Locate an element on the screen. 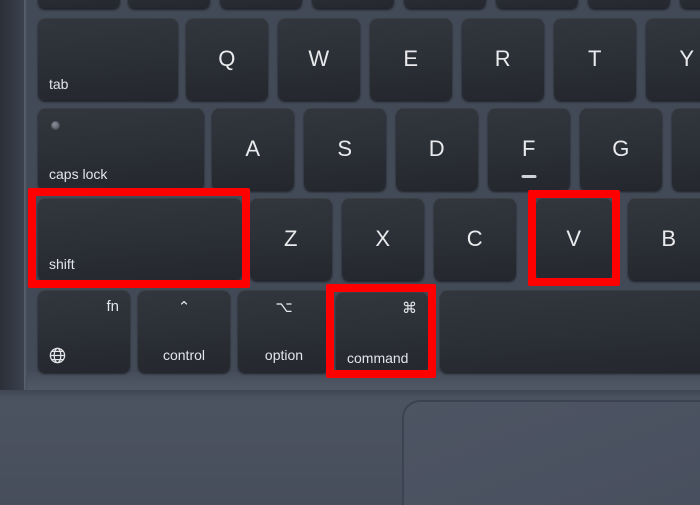 The image size is (700, 505). key-shift: shift is located at coordinates (140, 239).